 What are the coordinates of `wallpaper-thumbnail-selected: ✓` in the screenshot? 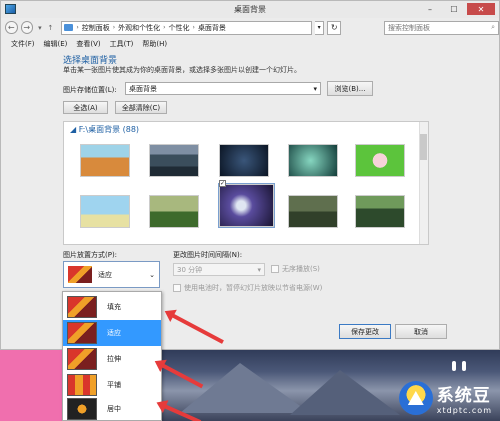 It's located at (246, 204).